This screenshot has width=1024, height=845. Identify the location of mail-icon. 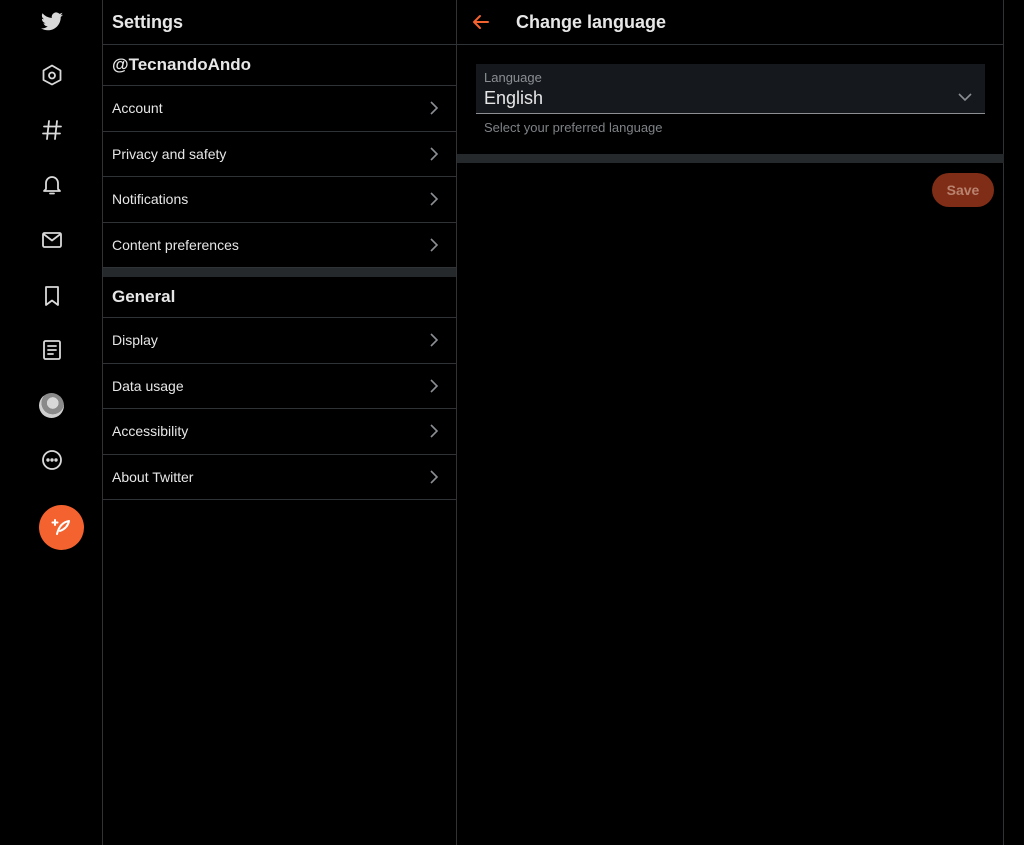
(51, 240).